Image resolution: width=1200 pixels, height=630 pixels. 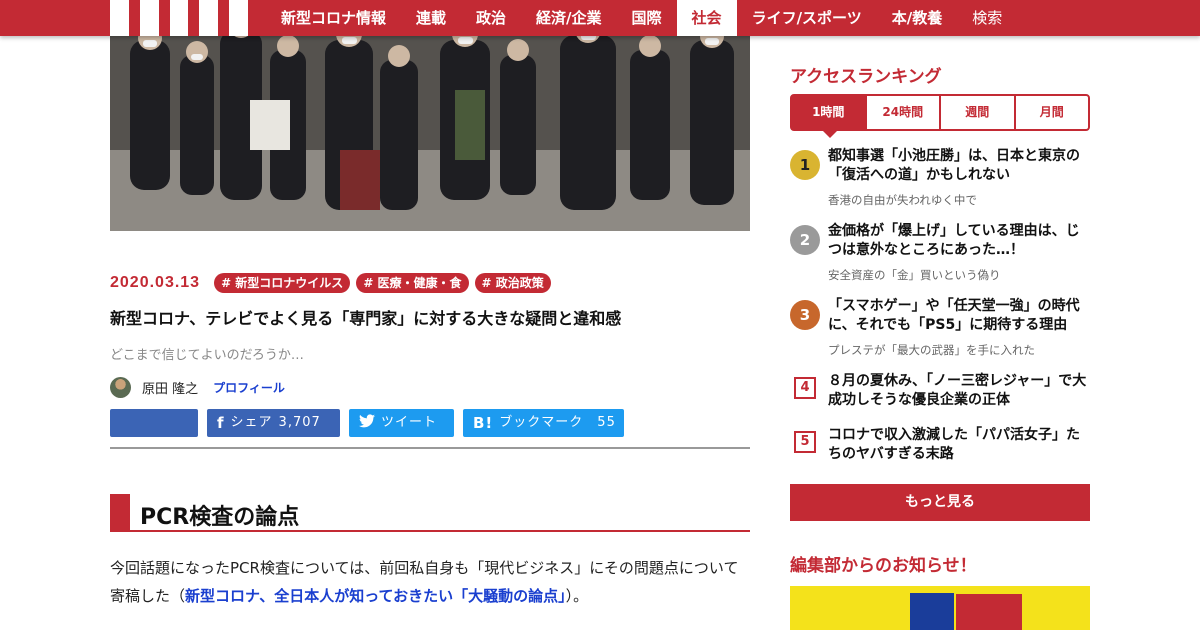 I want to click on ranking-item-title: コロナで収入激減した「パパ活女子」たちのヤバすぎる末路, so click(x=959, y=445).